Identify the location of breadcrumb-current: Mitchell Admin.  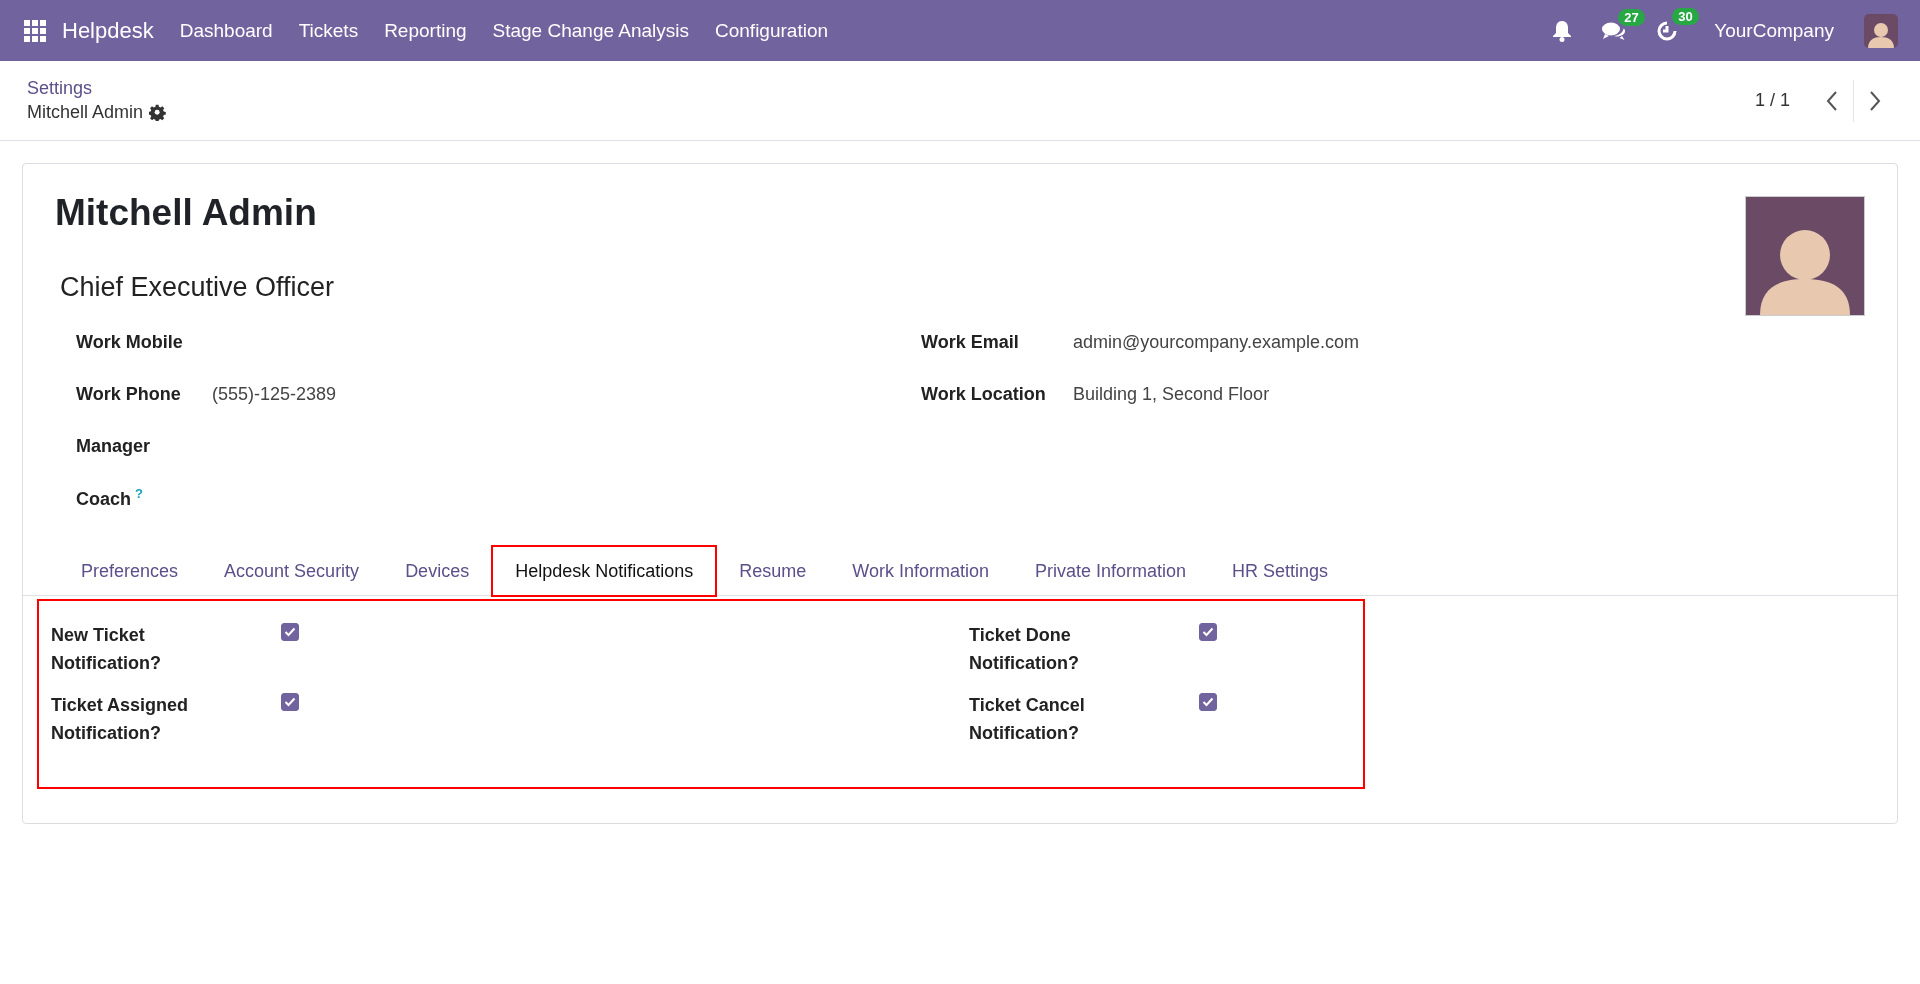
(85, 112).